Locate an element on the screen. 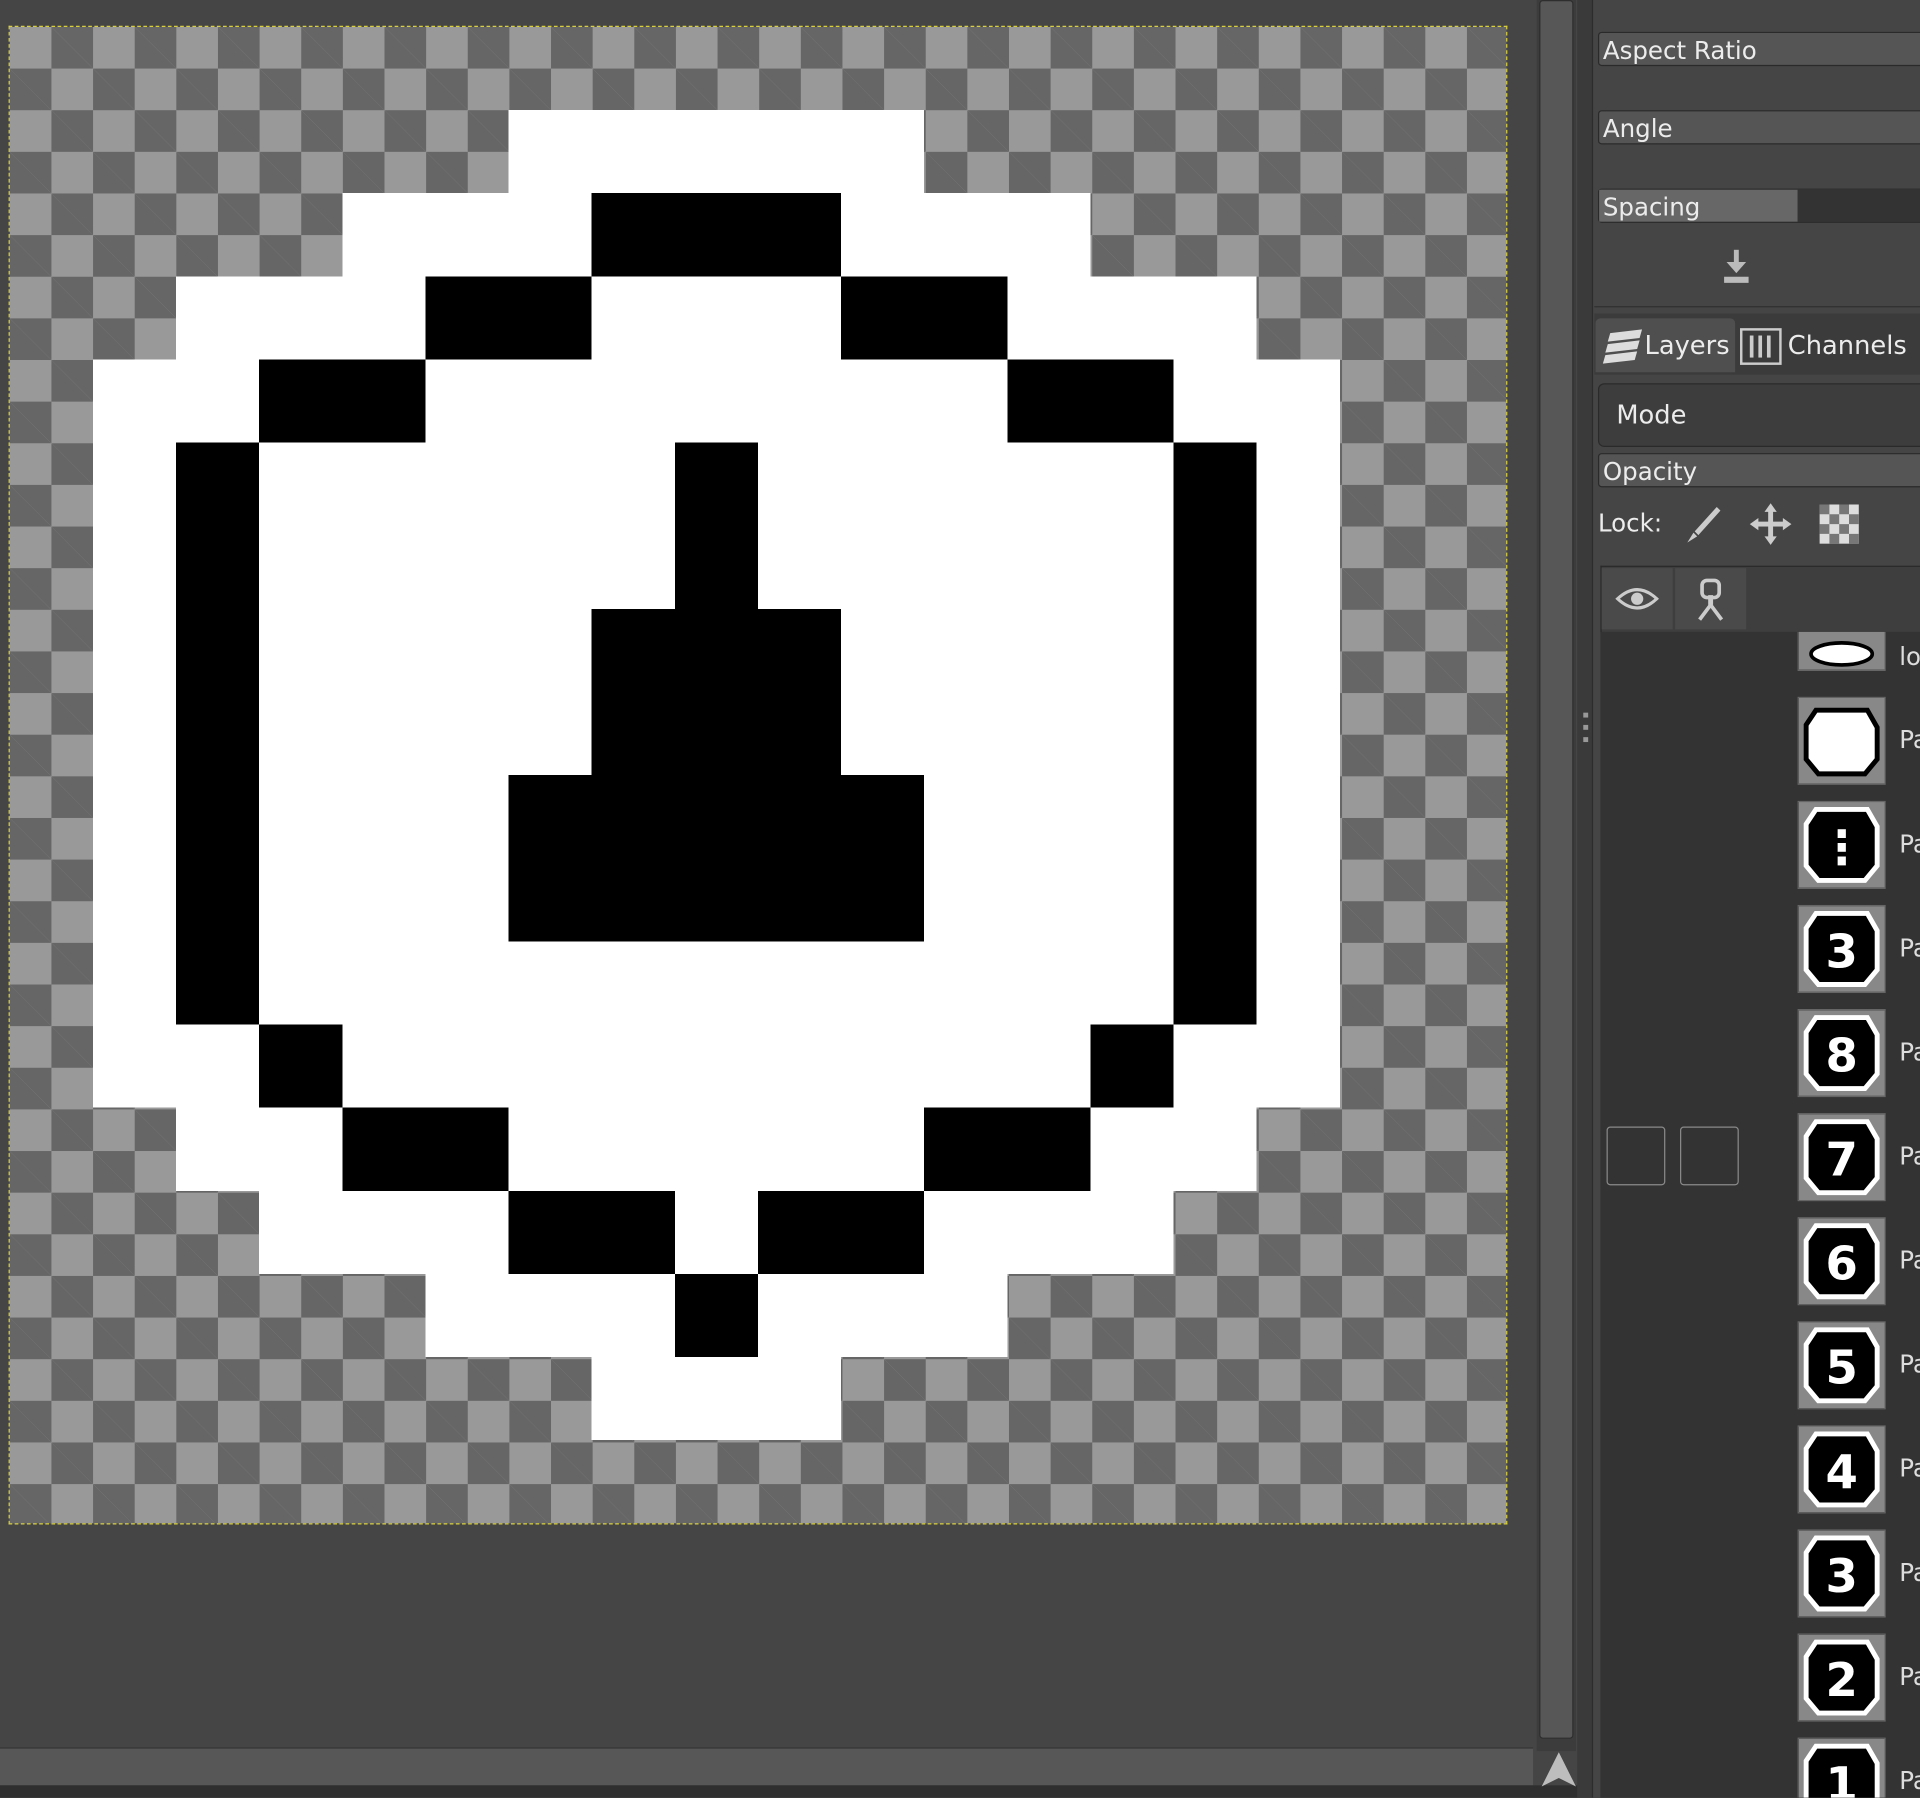 Image resolution: width=1920 pixels, height=1798 pixels. move-lock-icon is located at coordinates (1771, 524).